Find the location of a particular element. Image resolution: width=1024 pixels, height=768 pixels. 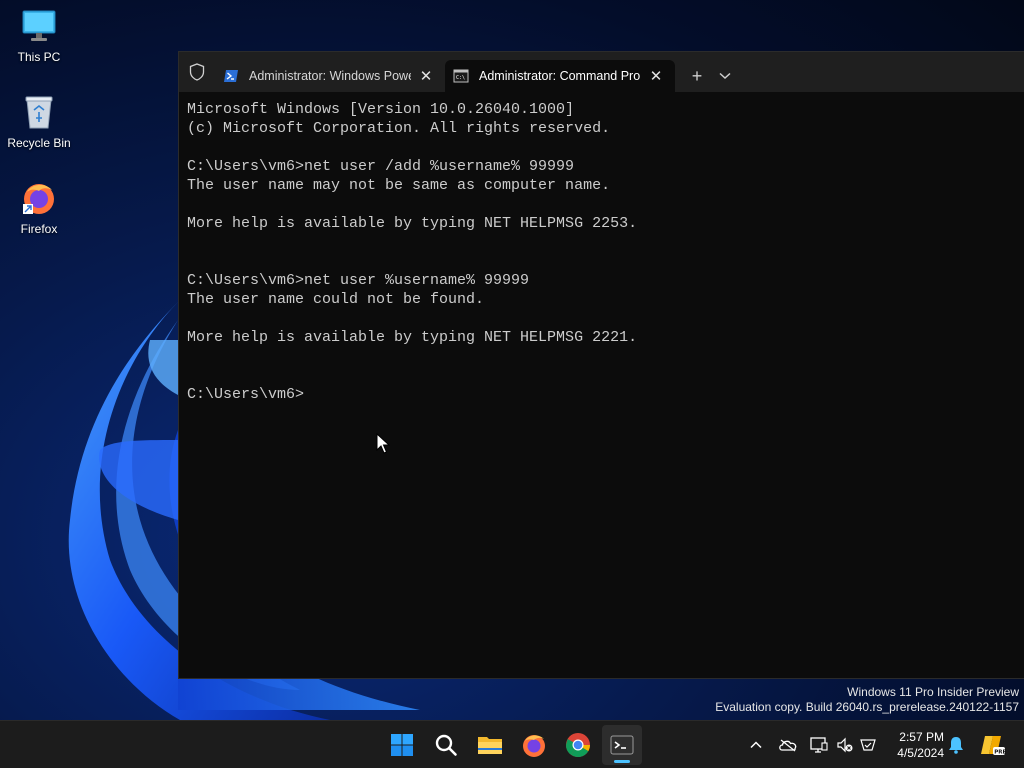

svg-text: C:\ is located at coordinates (460, 78).